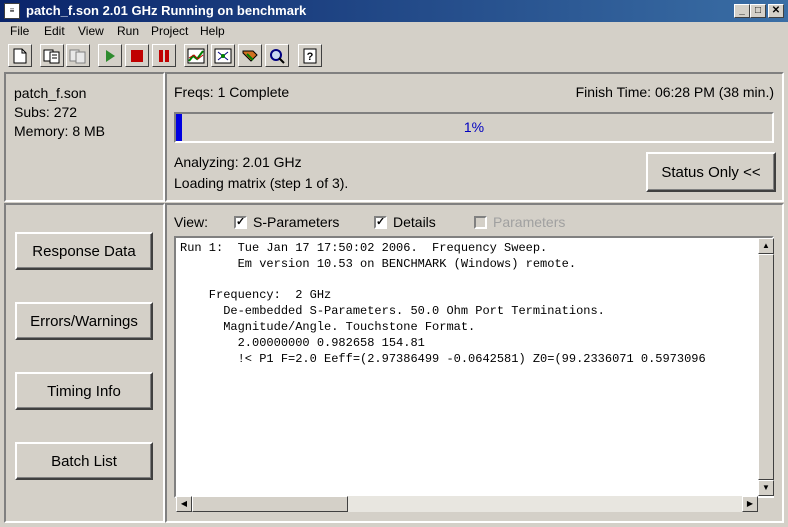 This screenshot has width=788, height=527. I want to click on errors-warnings-button: Errors/Warnings, so click(84, 321).